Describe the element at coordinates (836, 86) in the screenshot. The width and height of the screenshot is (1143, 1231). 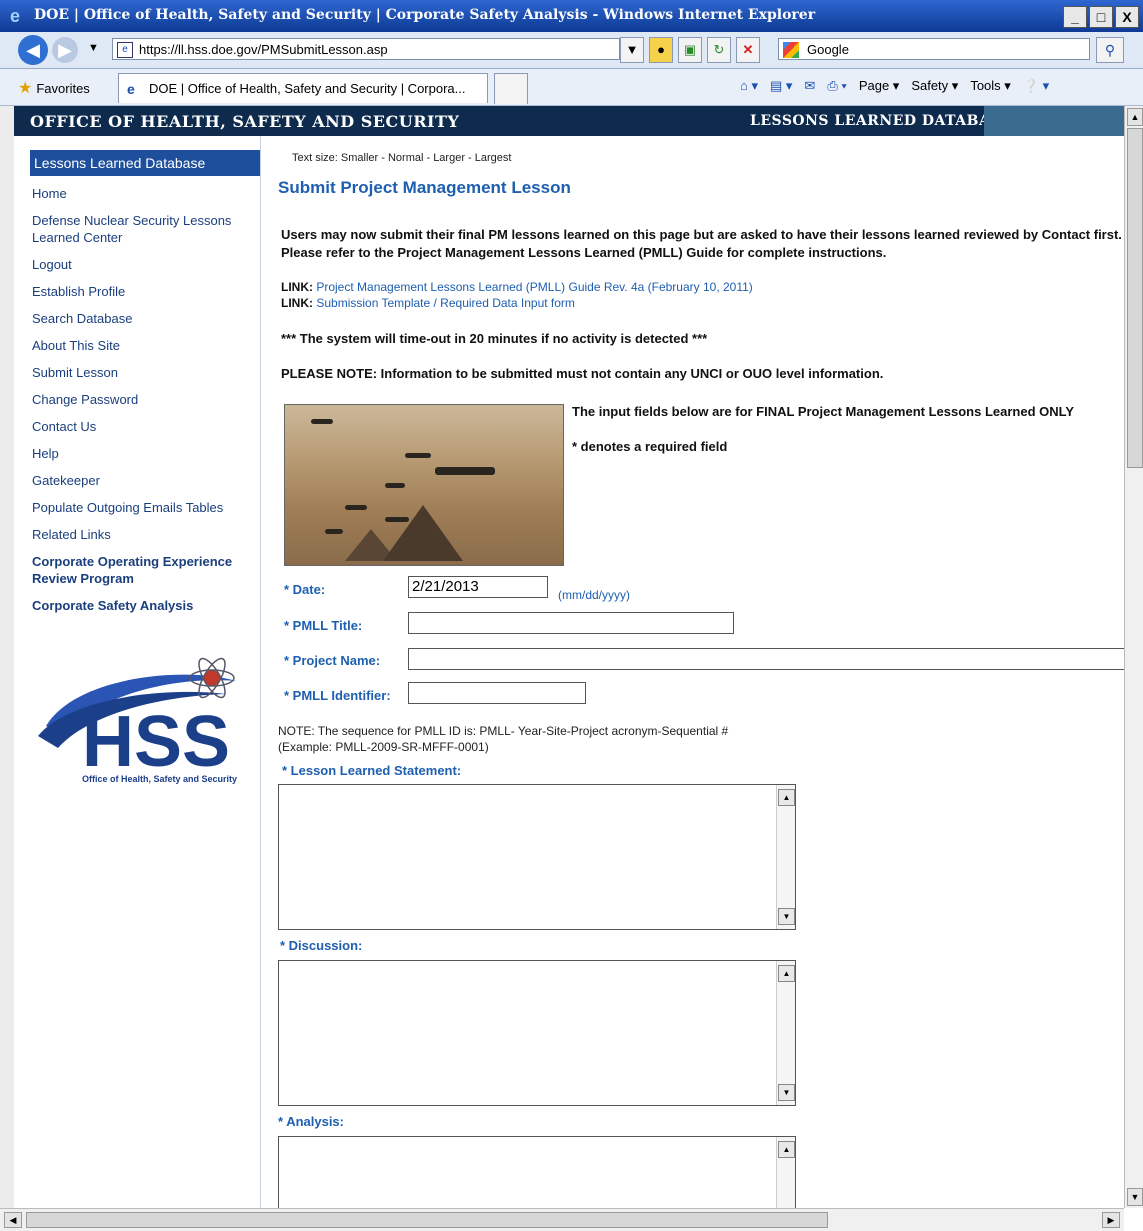
I see `print-icon: ⎙ ▾` at that location.